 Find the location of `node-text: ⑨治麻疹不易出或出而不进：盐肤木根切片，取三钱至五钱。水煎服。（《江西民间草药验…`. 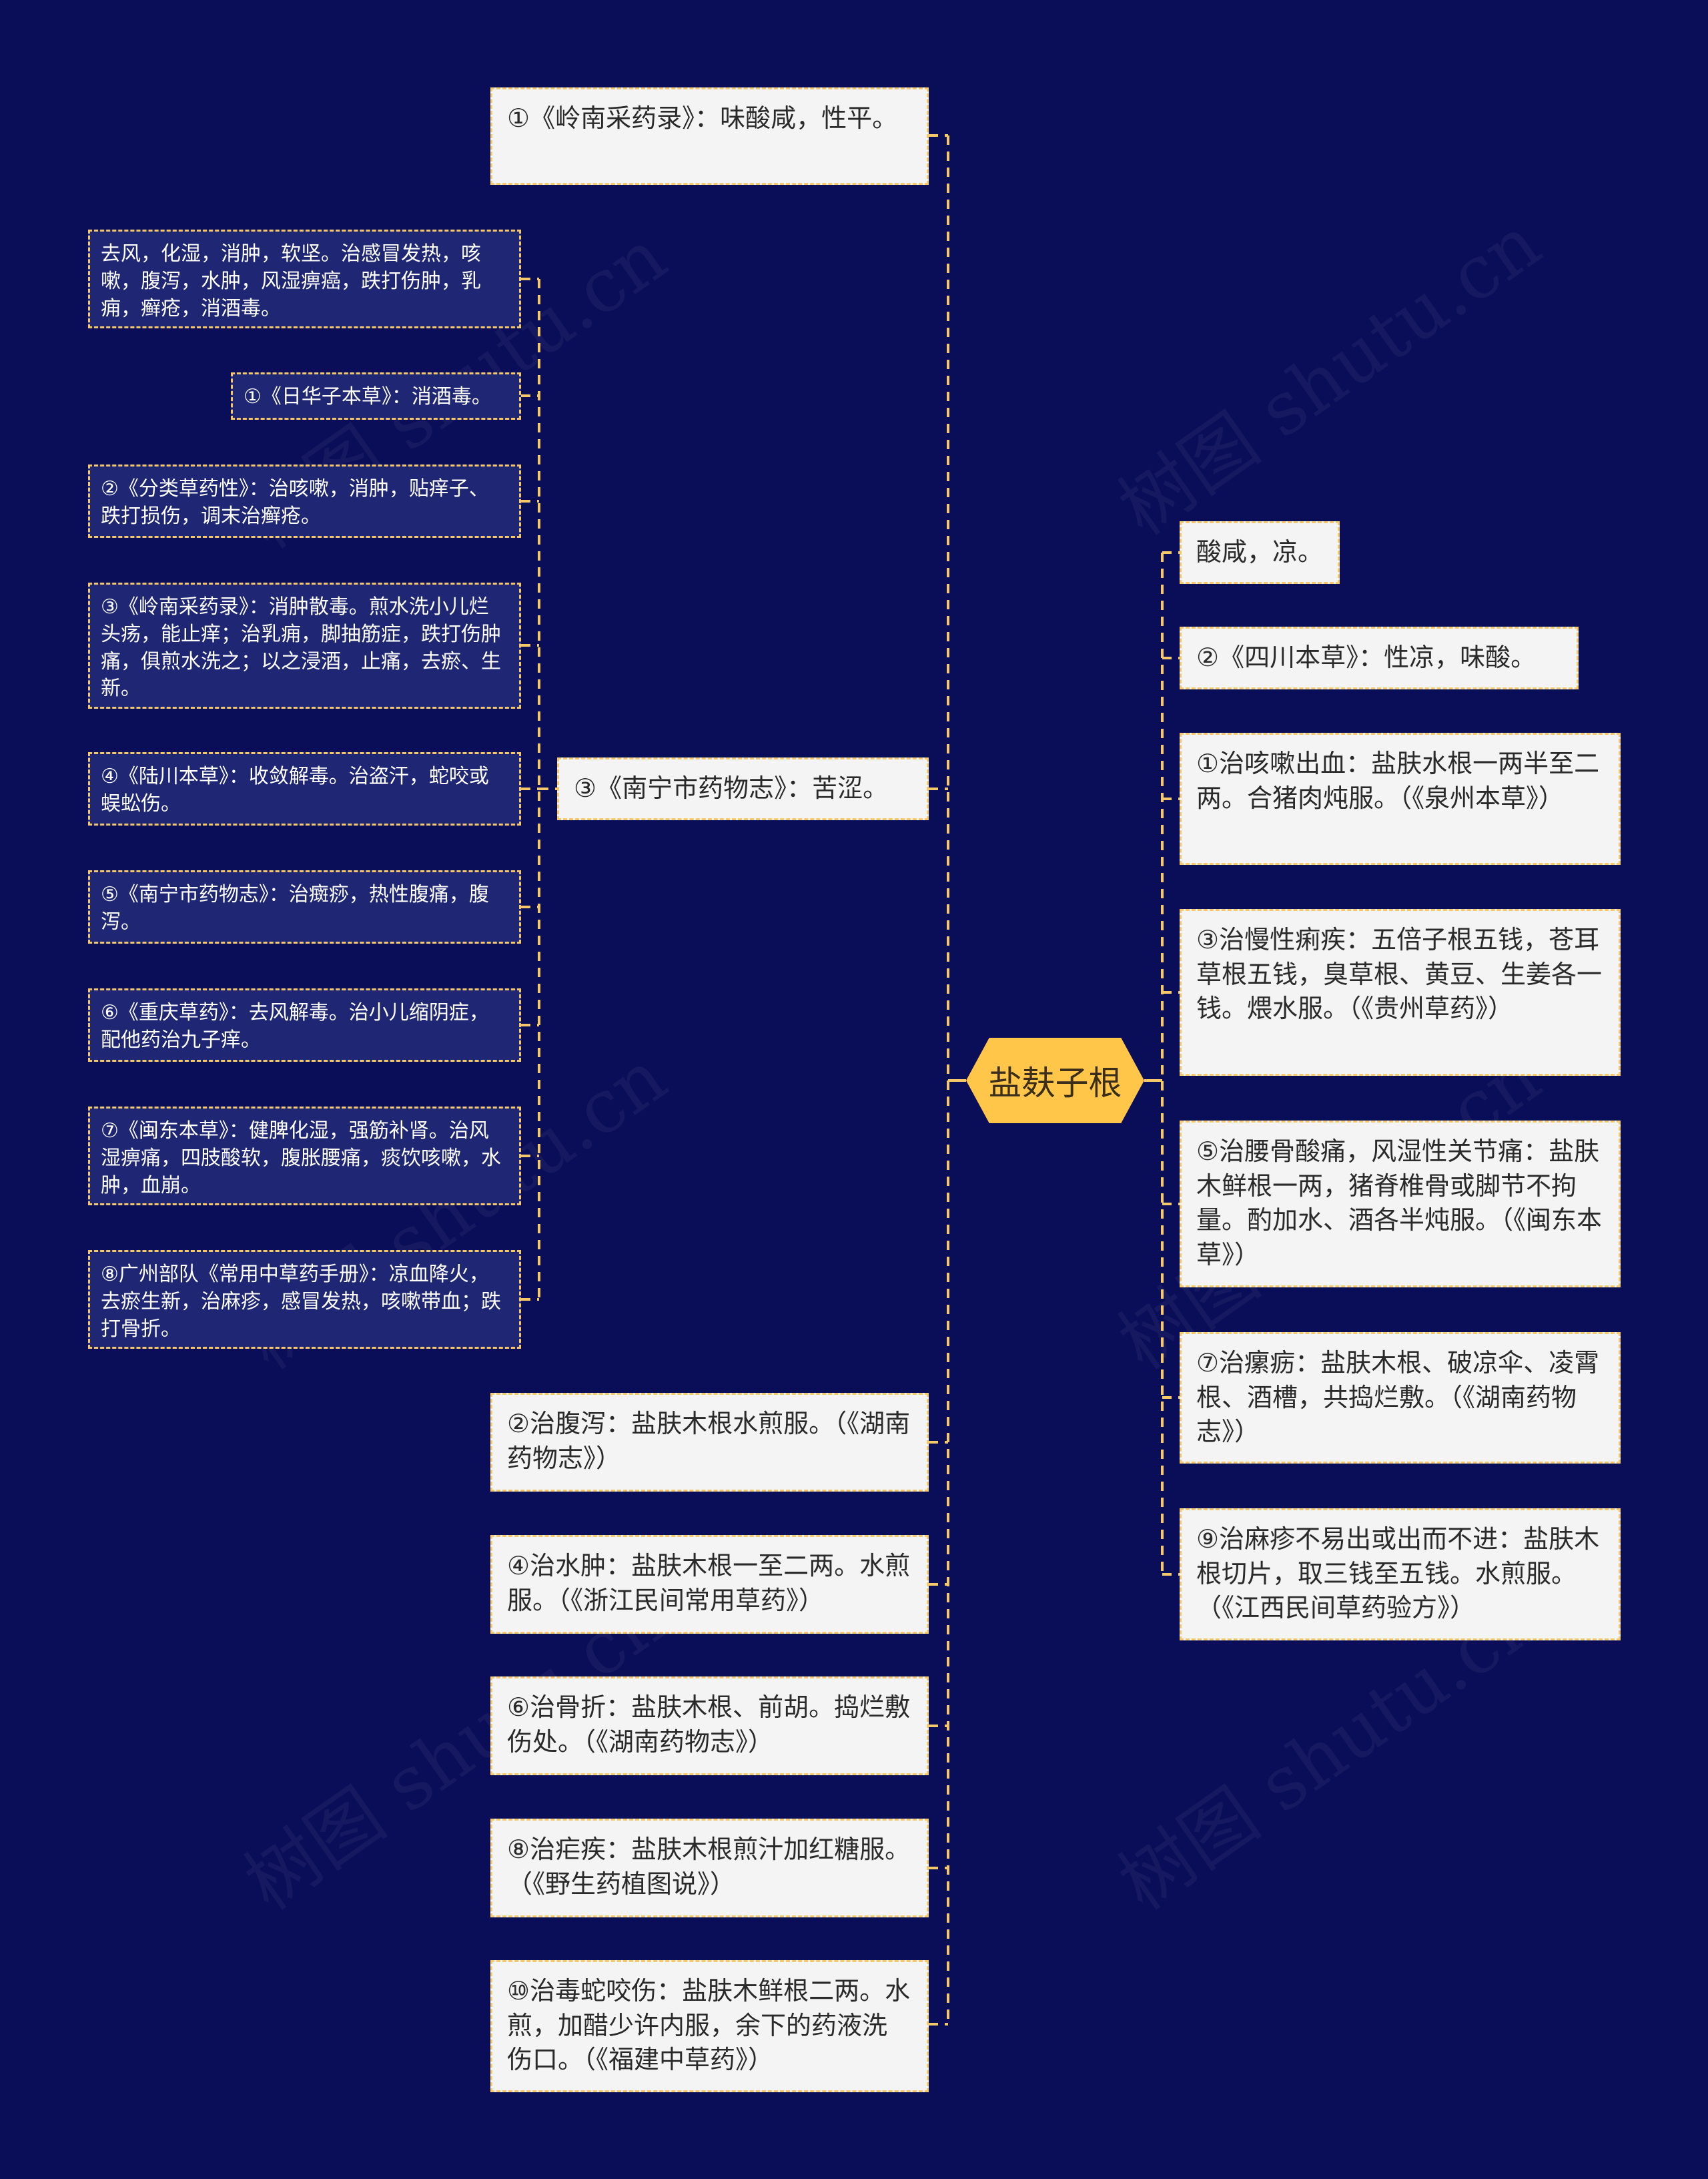

node-text: ⑨治麻疹不易出或出而不进：盐肤木根切片，取三钱至五钱。水煎服。（《江西民间草药验… is located at coordinates (1398, 1573).